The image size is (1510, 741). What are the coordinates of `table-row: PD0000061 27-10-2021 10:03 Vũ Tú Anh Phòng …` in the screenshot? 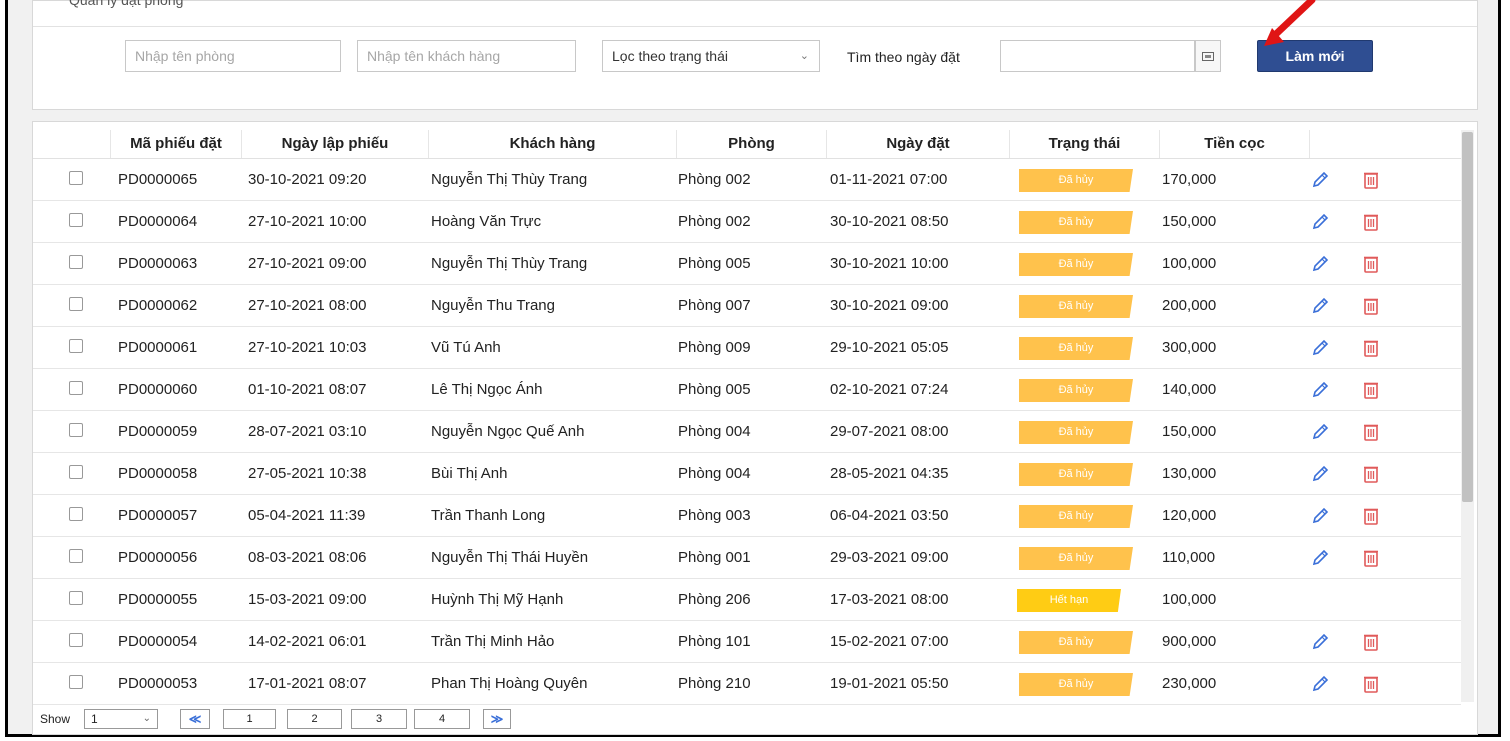 It's located at (747, 348).